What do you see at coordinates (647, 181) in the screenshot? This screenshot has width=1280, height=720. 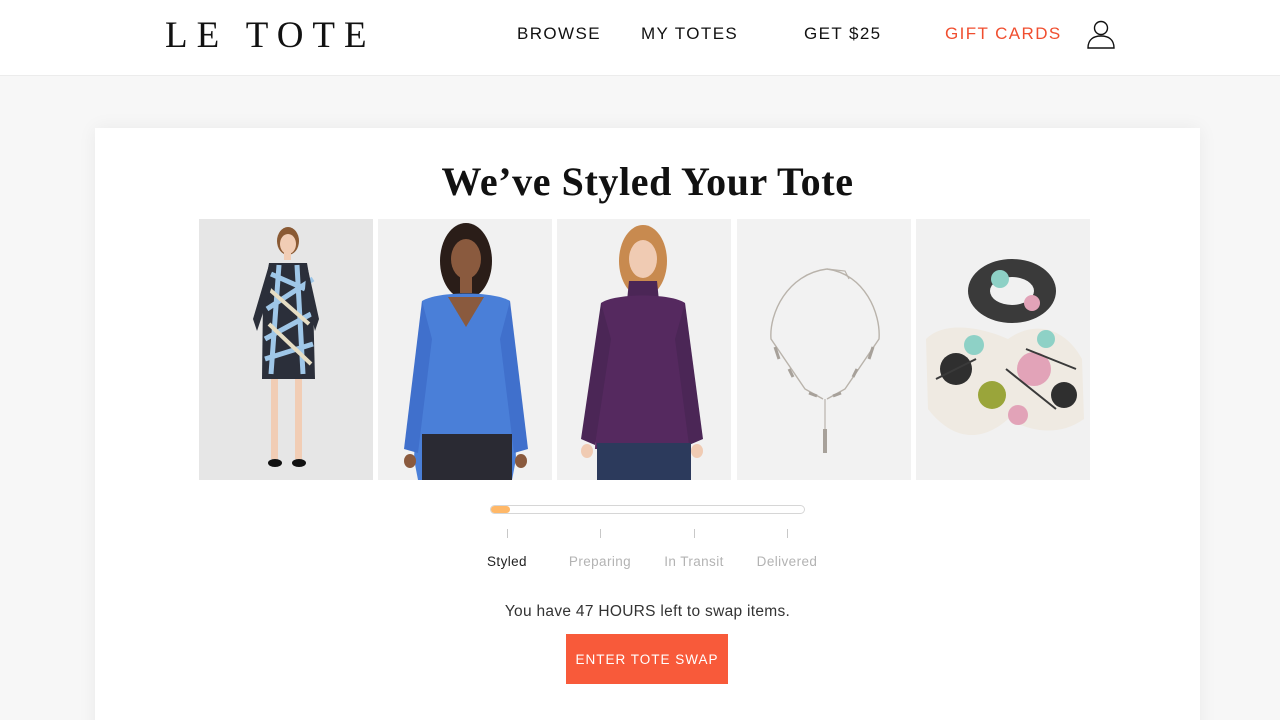 I see `page-title: We’ve Styled Your Tote` at bounding box center [647, 181].